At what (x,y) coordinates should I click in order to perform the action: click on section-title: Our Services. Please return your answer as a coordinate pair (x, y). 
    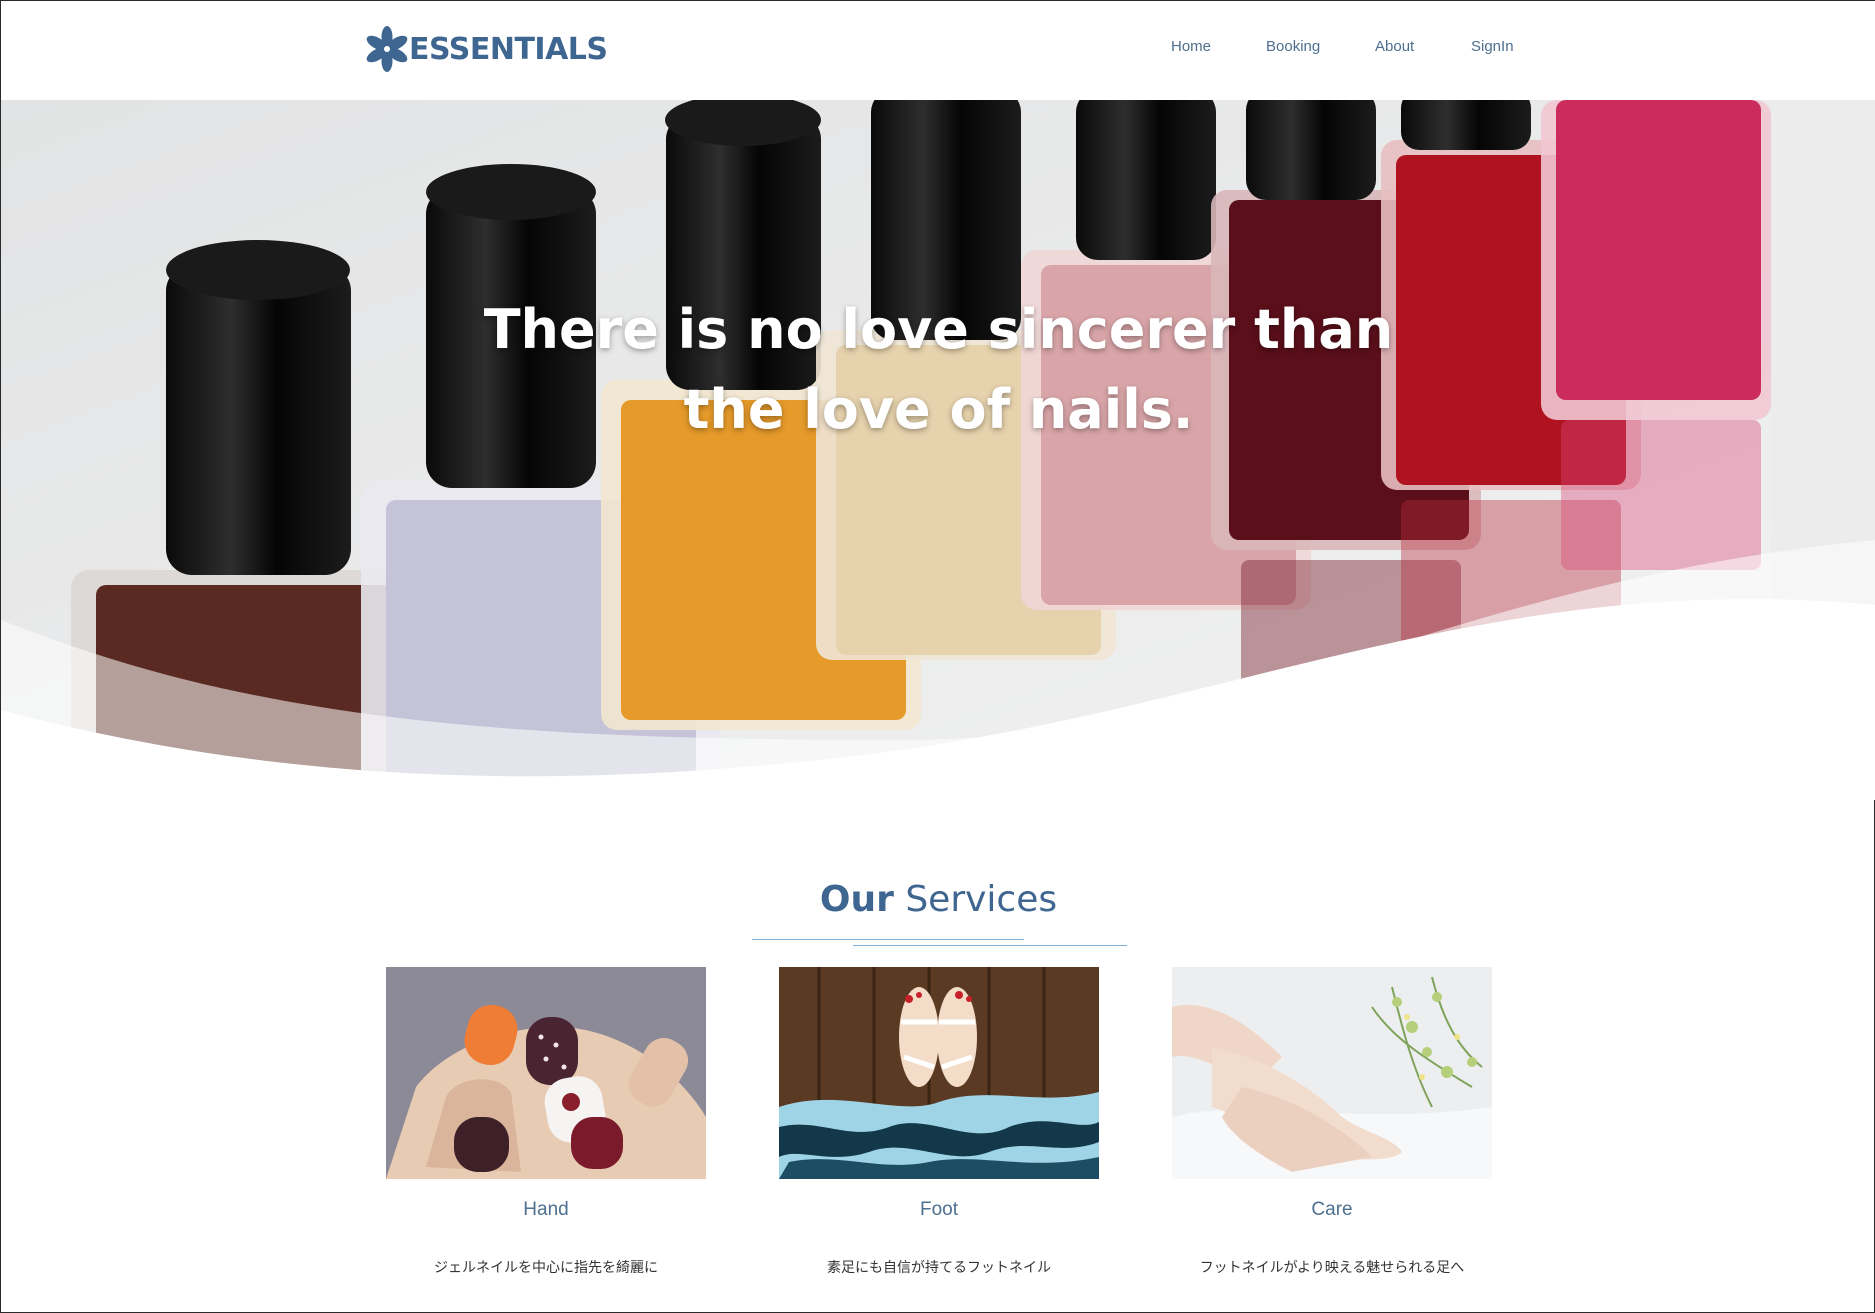
    Looking at the image, I should click on (938, 899).